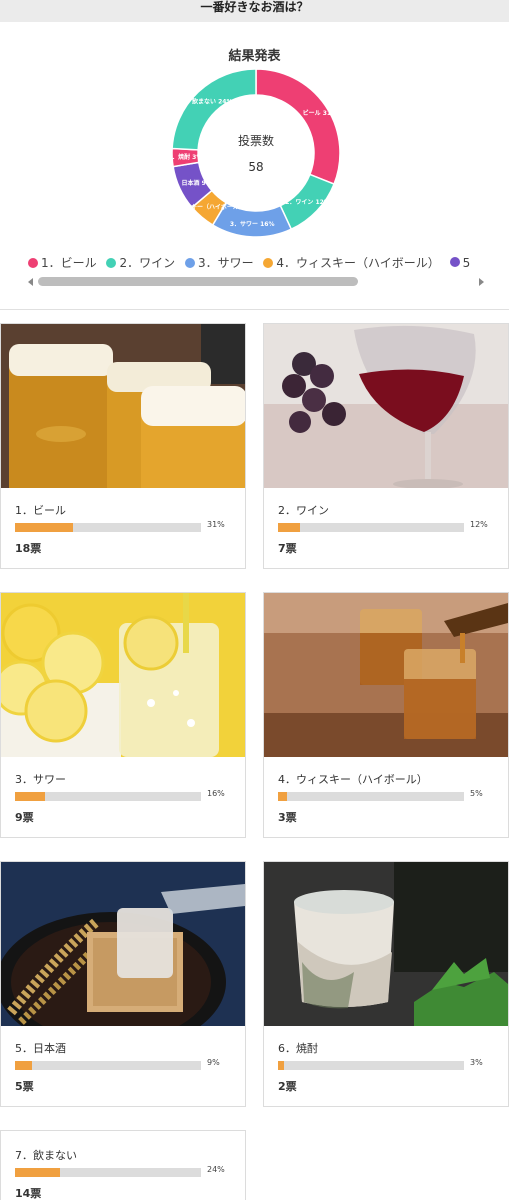 This screenshot has height=1200, width=509. I want to click on option-card-sour: 3．サワー 16% 9票, so click(123, 715).